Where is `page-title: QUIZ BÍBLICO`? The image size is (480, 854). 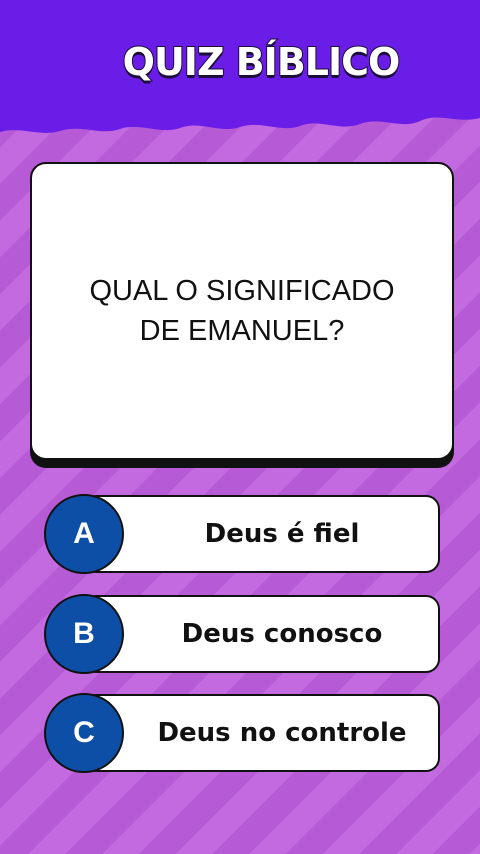 page-title: QUIZ BÍBLICO is located at coordinates (262, 62).